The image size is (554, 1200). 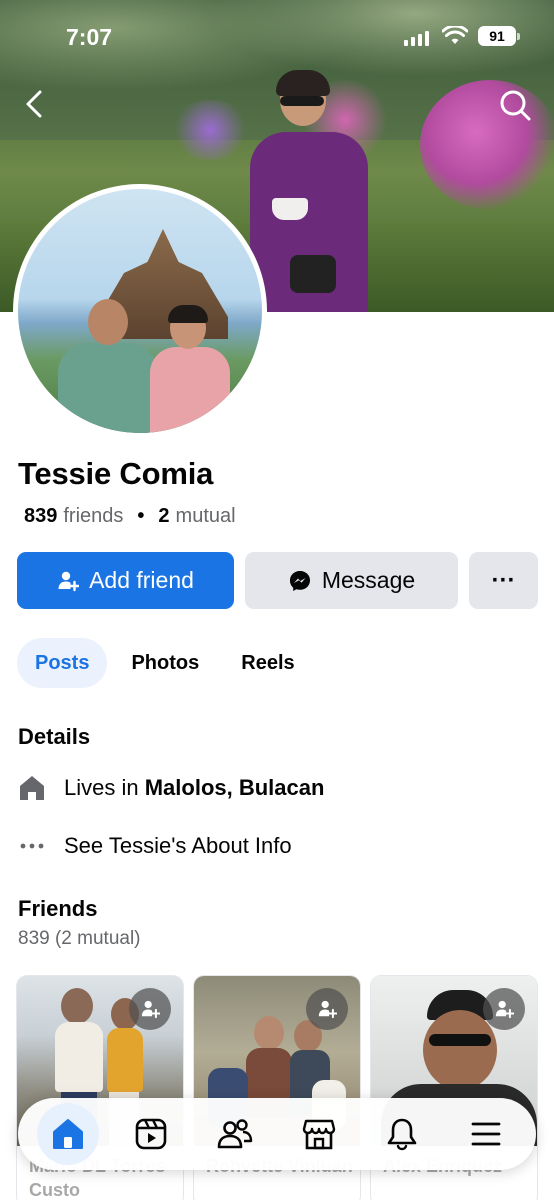 What do you see at coordinates (299, 580) in the screenshot?
I see `messenger-icon` at bounding box center [299, 580].